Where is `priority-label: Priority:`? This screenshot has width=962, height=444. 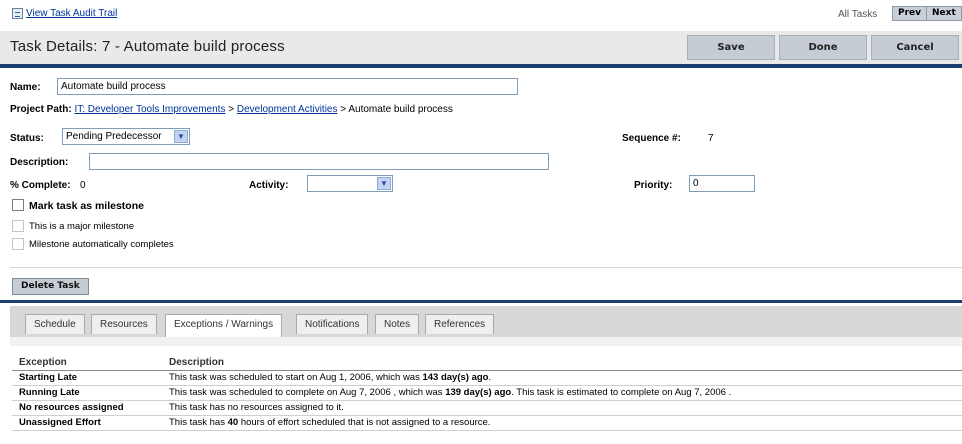
priority-label: Priority: is located at coordinates (653, 185).